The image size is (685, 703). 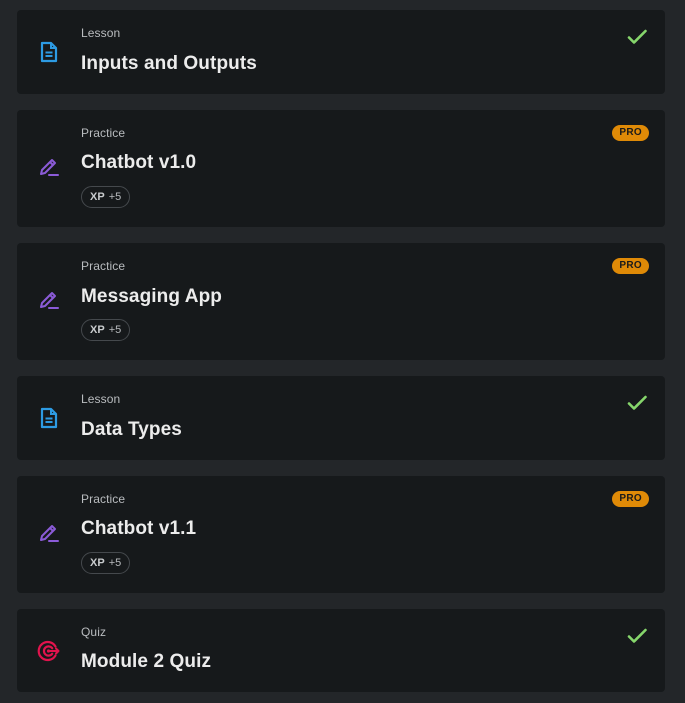 What do you see at coordinates (341, 650) in the screenshot?
I see `list-item-module-2-quiz: Quiz Module 2 Quiz` at bounding box center [341, 650].